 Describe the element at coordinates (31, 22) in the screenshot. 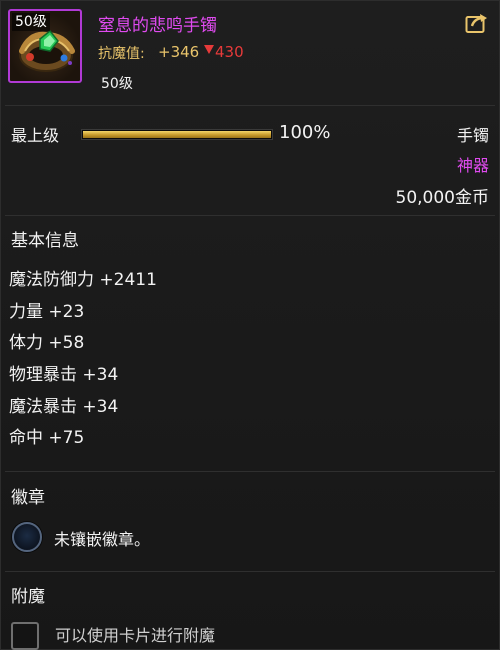

I see `item-level-badge: 50级` at that location.